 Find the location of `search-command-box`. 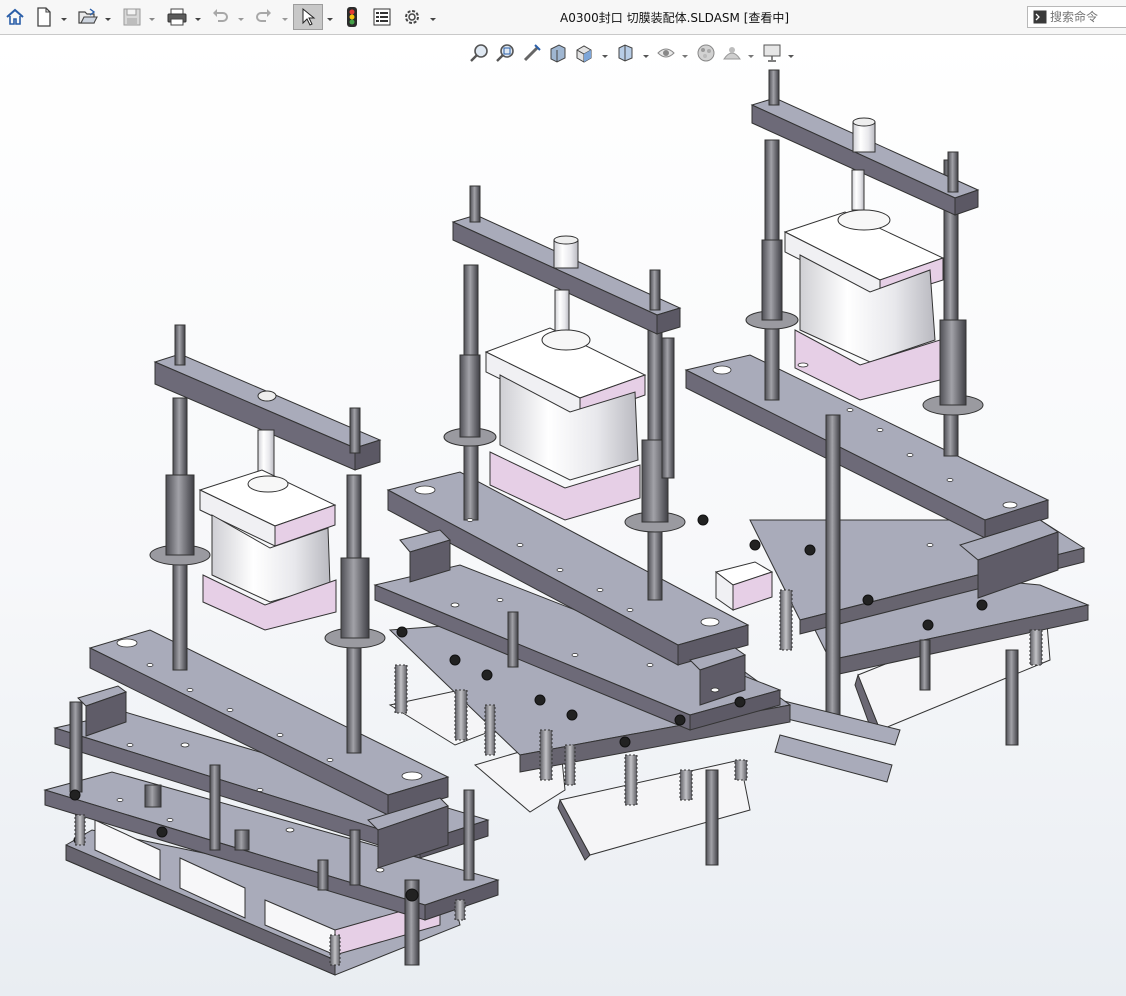

search-command-box is located at coordinates (1076, 17).